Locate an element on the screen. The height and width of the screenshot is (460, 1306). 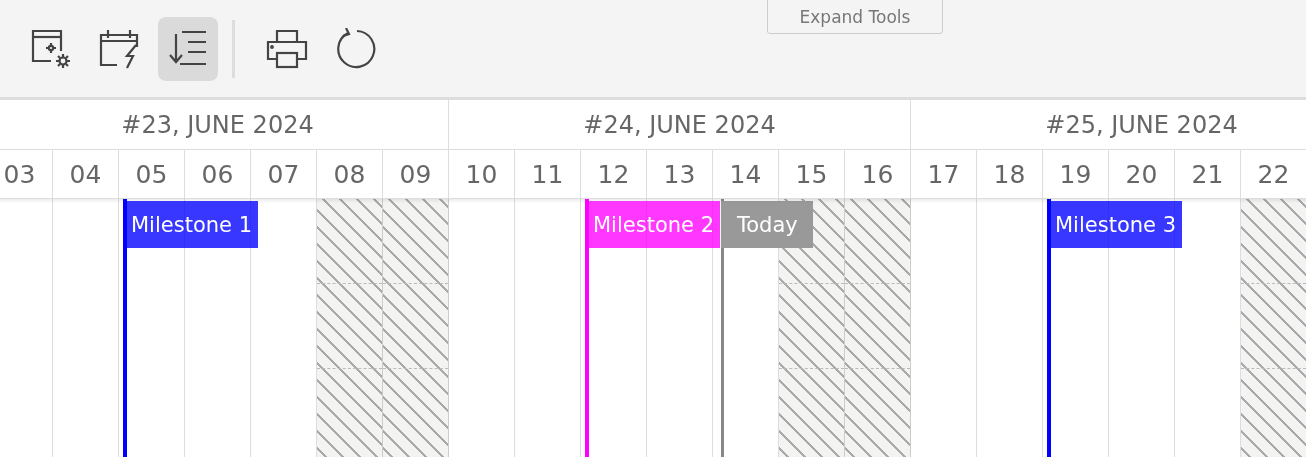
day-header: 10 is located at coordinates (482, 174).